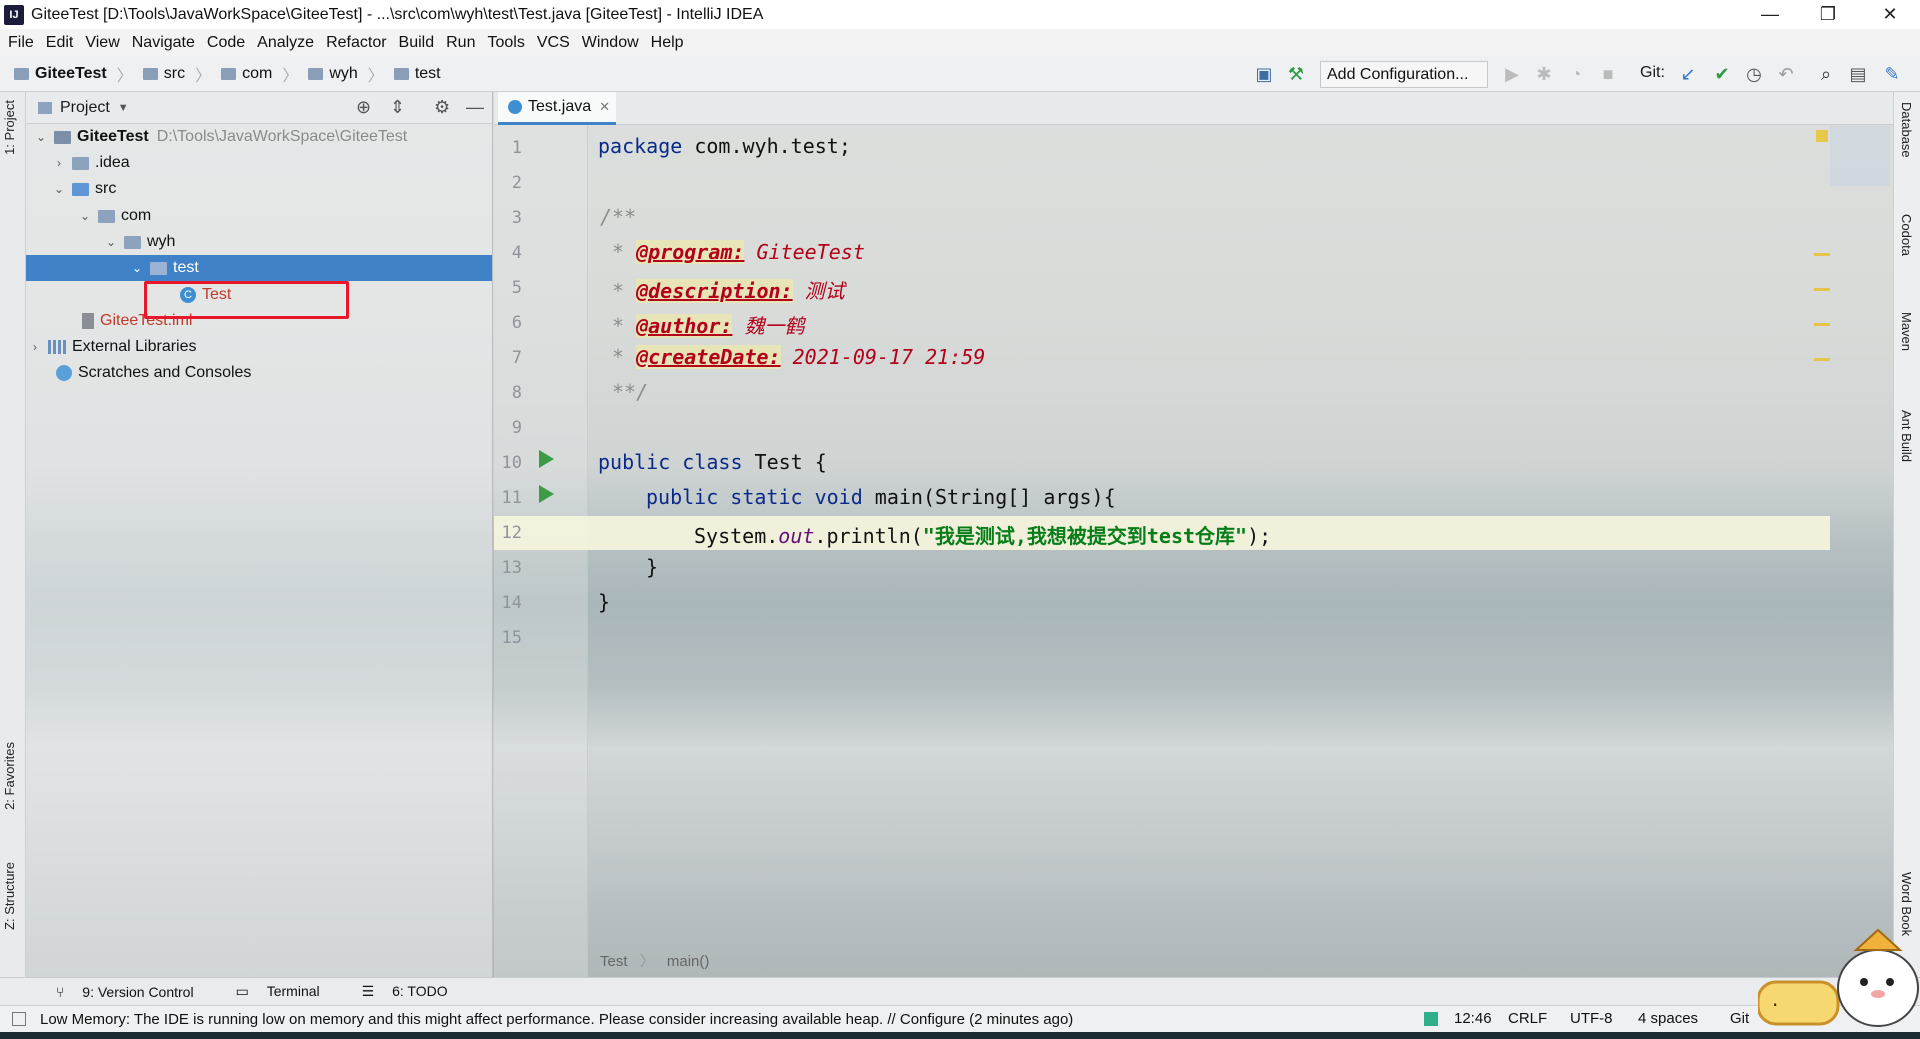 Image resolution: width=1920 pixels, height=1039 pixels. What do you see at coordinates (511, 463) in the screenshot?
I see `line-number: 10` at bounding box center [511, 463].